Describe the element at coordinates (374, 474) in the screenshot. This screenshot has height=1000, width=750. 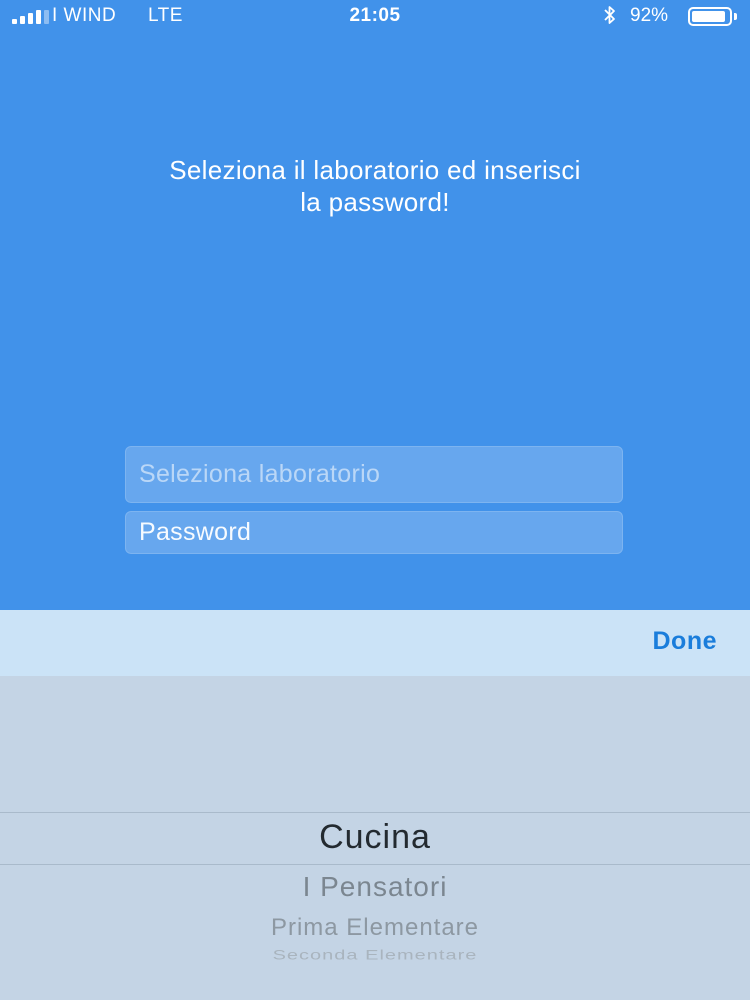
I see `lab-select-field` at that location.